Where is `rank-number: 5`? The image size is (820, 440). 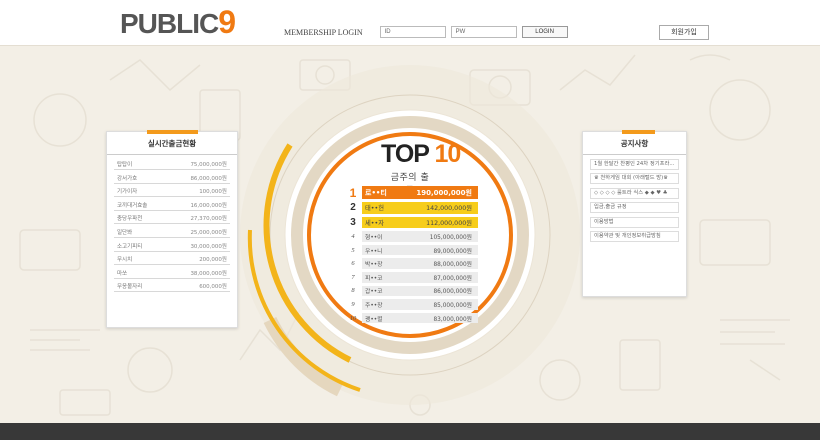 rank-number: 5 is located at coordinates (353, 250).